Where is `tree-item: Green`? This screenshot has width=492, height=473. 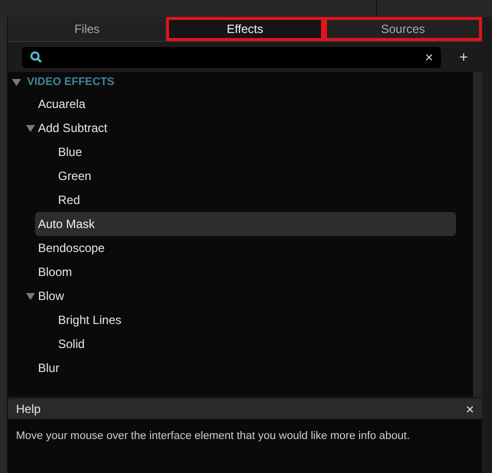
tree-item: Green is located at coordinates (257, 176).